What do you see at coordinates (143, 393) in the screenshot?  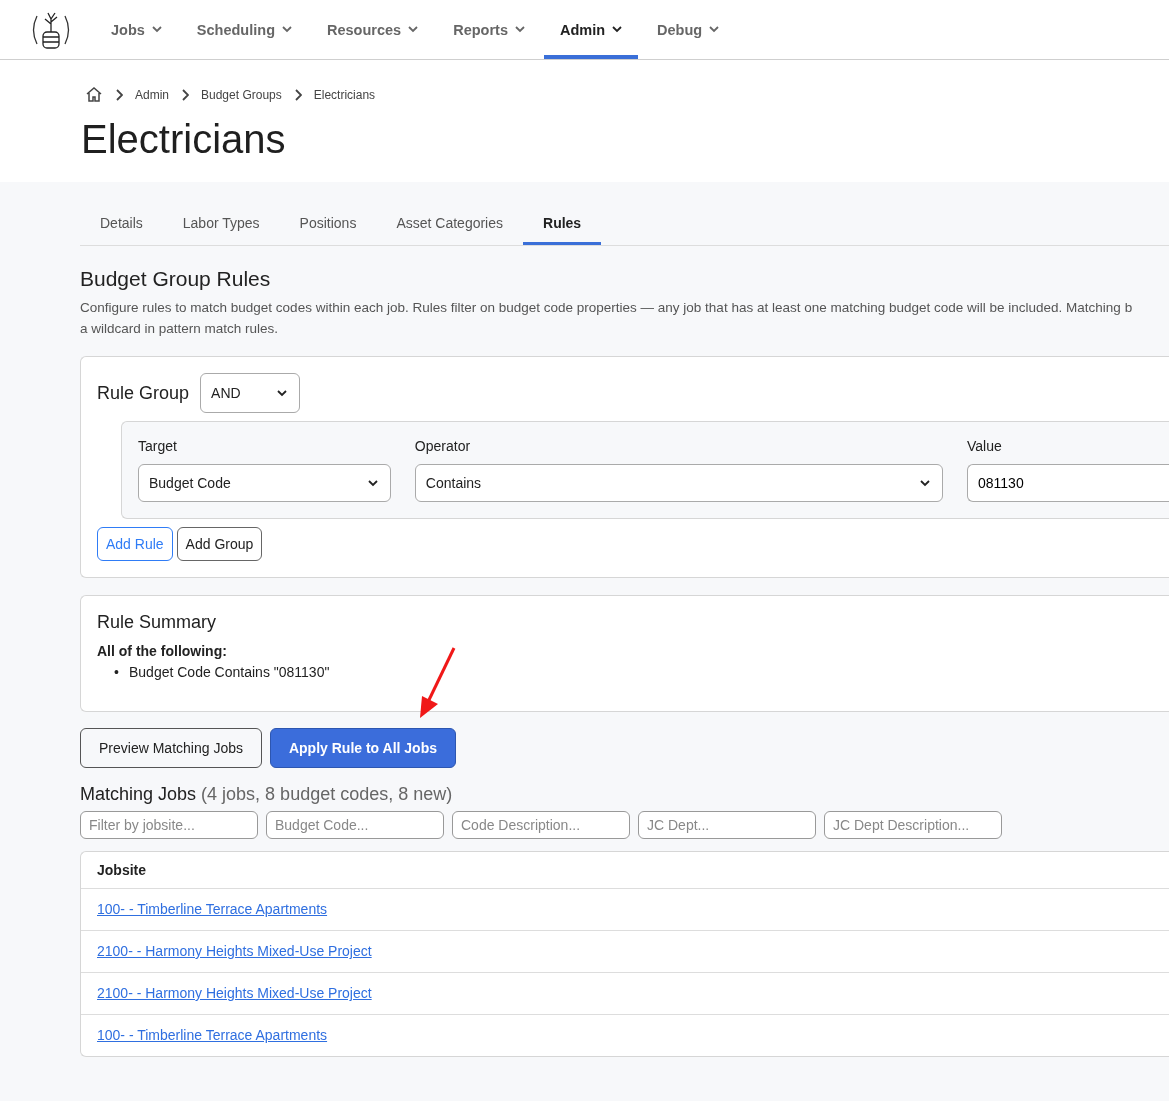 I see `rule-group-label: Rule Group` at bounding box center [143, 393].